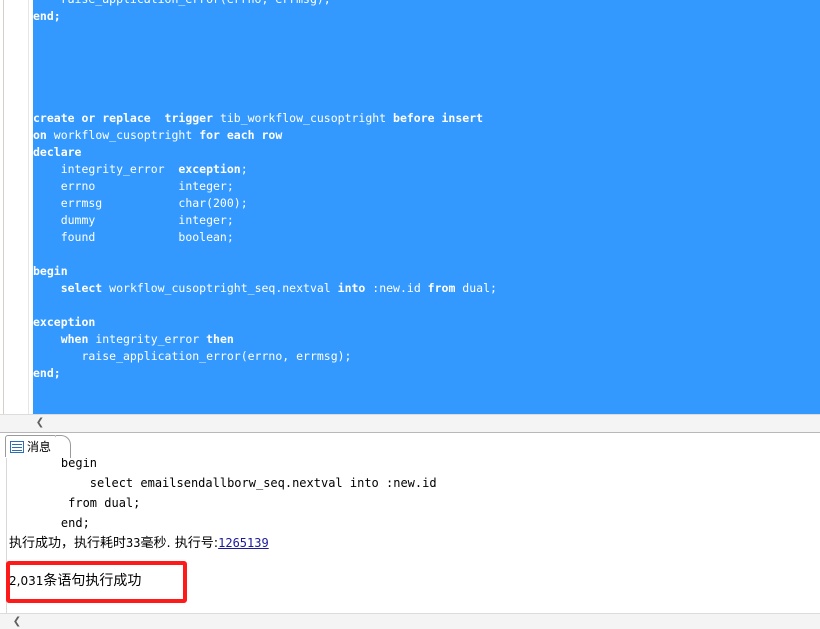  I want to click on code-keyword: for each row, so click(241, 135).